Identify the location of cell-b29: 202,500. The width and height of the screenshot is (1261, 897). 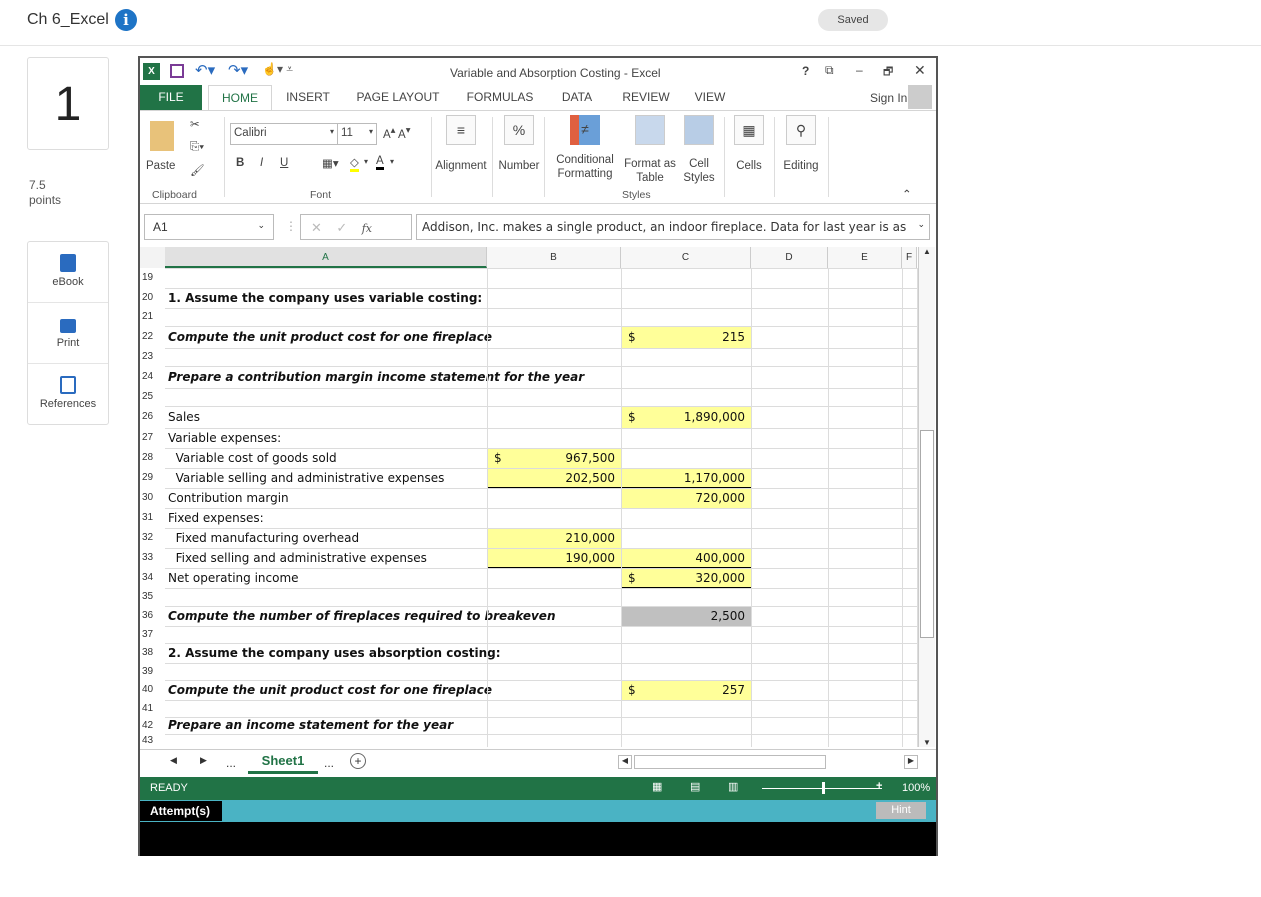
(554, 478).